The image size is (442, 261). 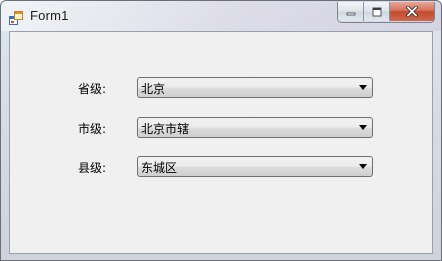 What do you see at coordinates (92, 129) in the screenshot?
I see `city-label: 市级:` at bounding box center [92, 129].